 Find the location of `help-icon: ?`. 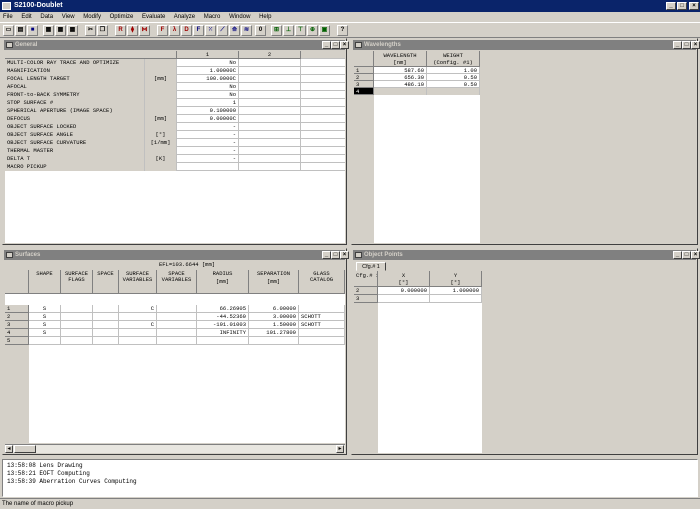

help-icon: ? is located at coordinates (342, 30).